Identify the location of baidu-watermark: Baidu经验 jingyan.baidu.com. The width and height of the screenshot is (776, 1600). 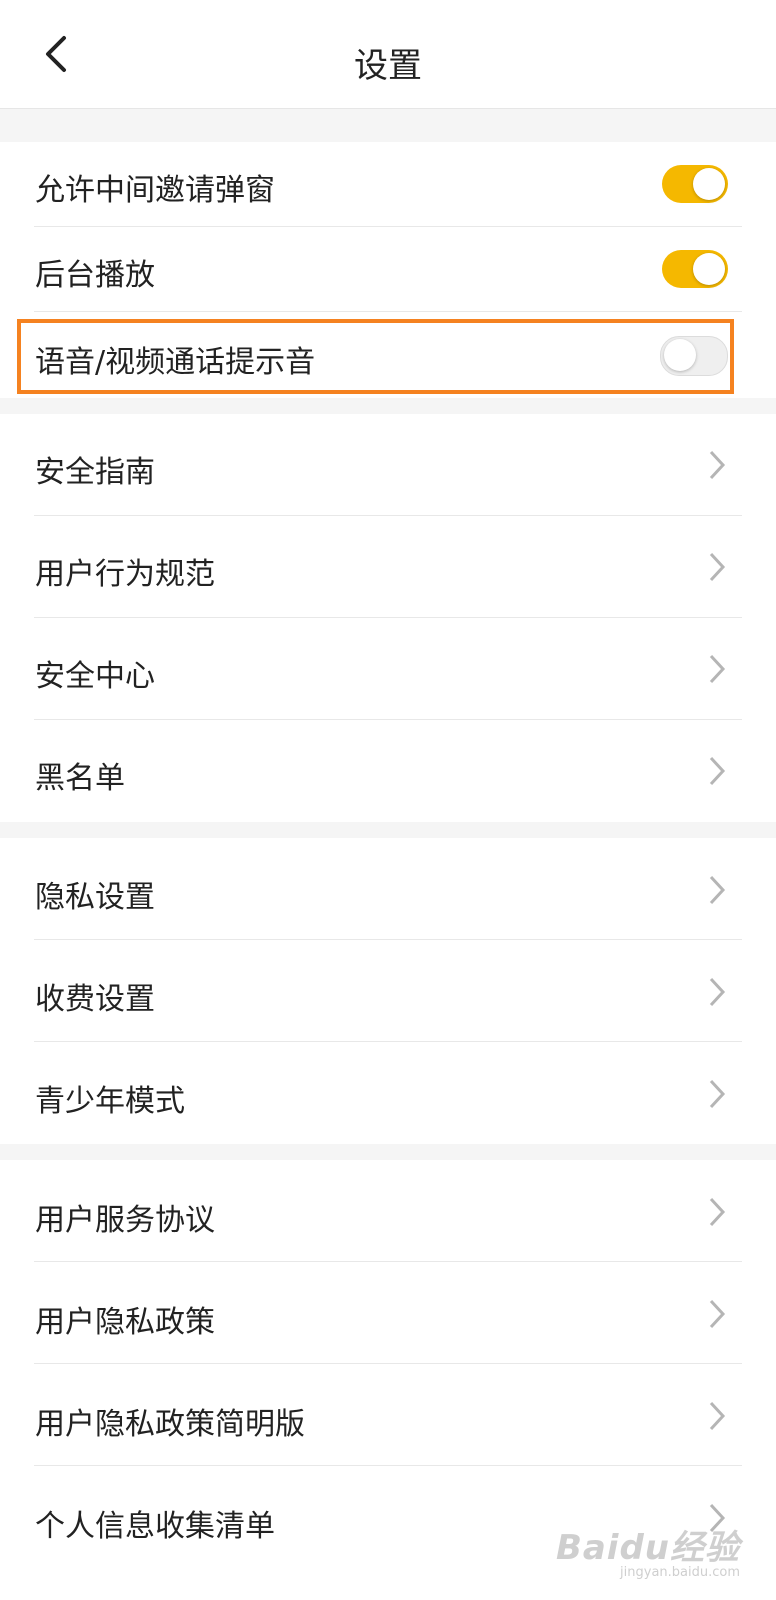
(648, 1550).